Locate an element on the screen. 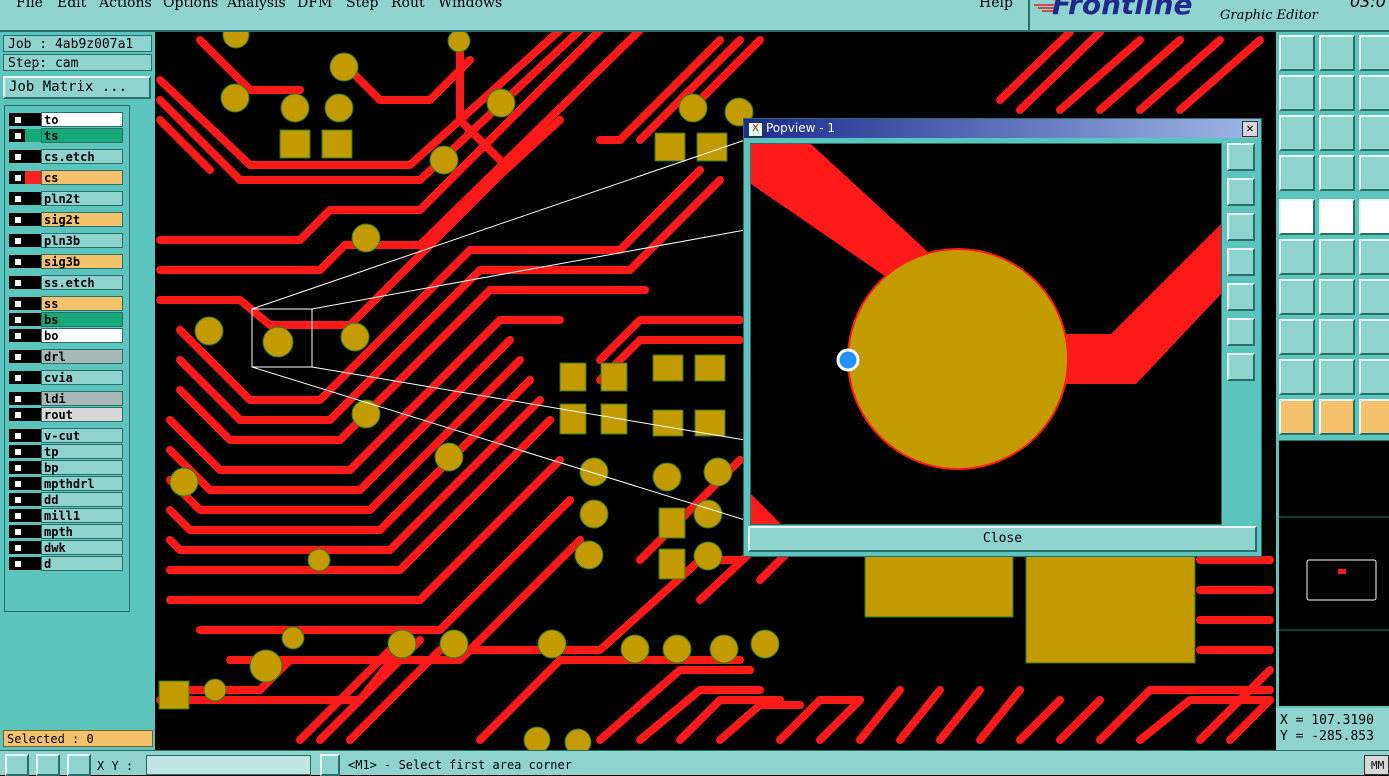 Image resolution: width=1389 pixels, height=776 pixels. overview-map is located at coordinates (1334, 573).